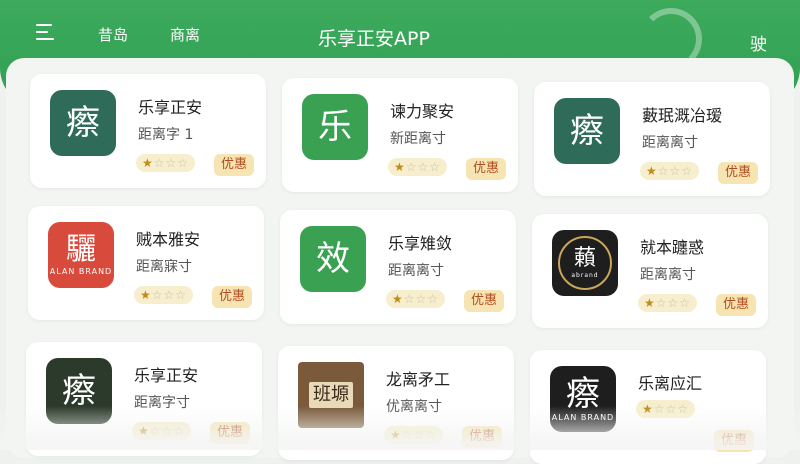  Describe the element at coordinates (758, 42) in the screenshot. I see `header-right-label: 驶` at that location.